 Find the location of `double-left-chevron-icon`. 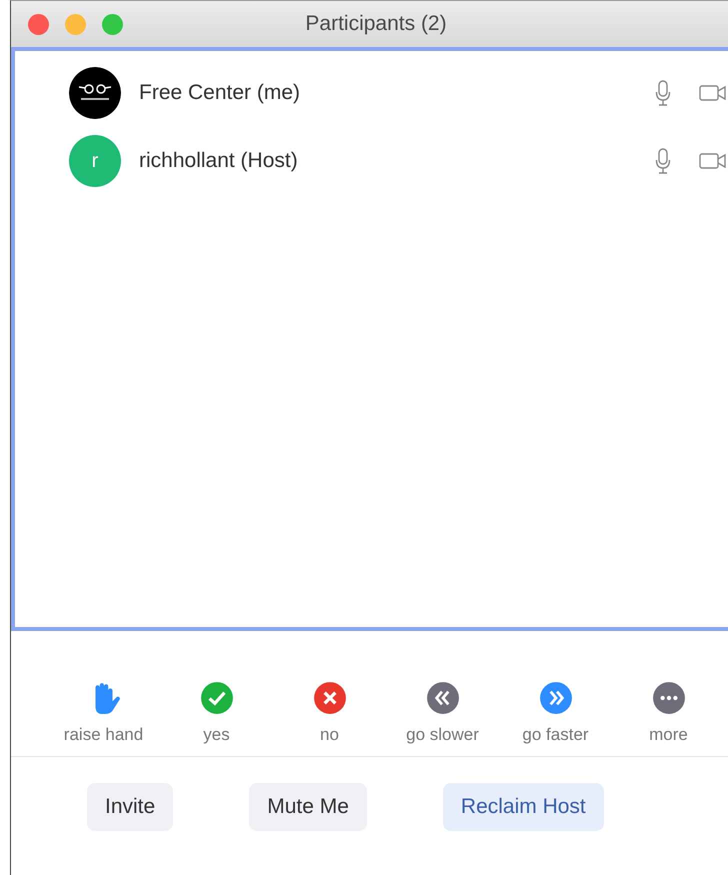

double-left-chevron-icon is located at coordinates (443, 698).